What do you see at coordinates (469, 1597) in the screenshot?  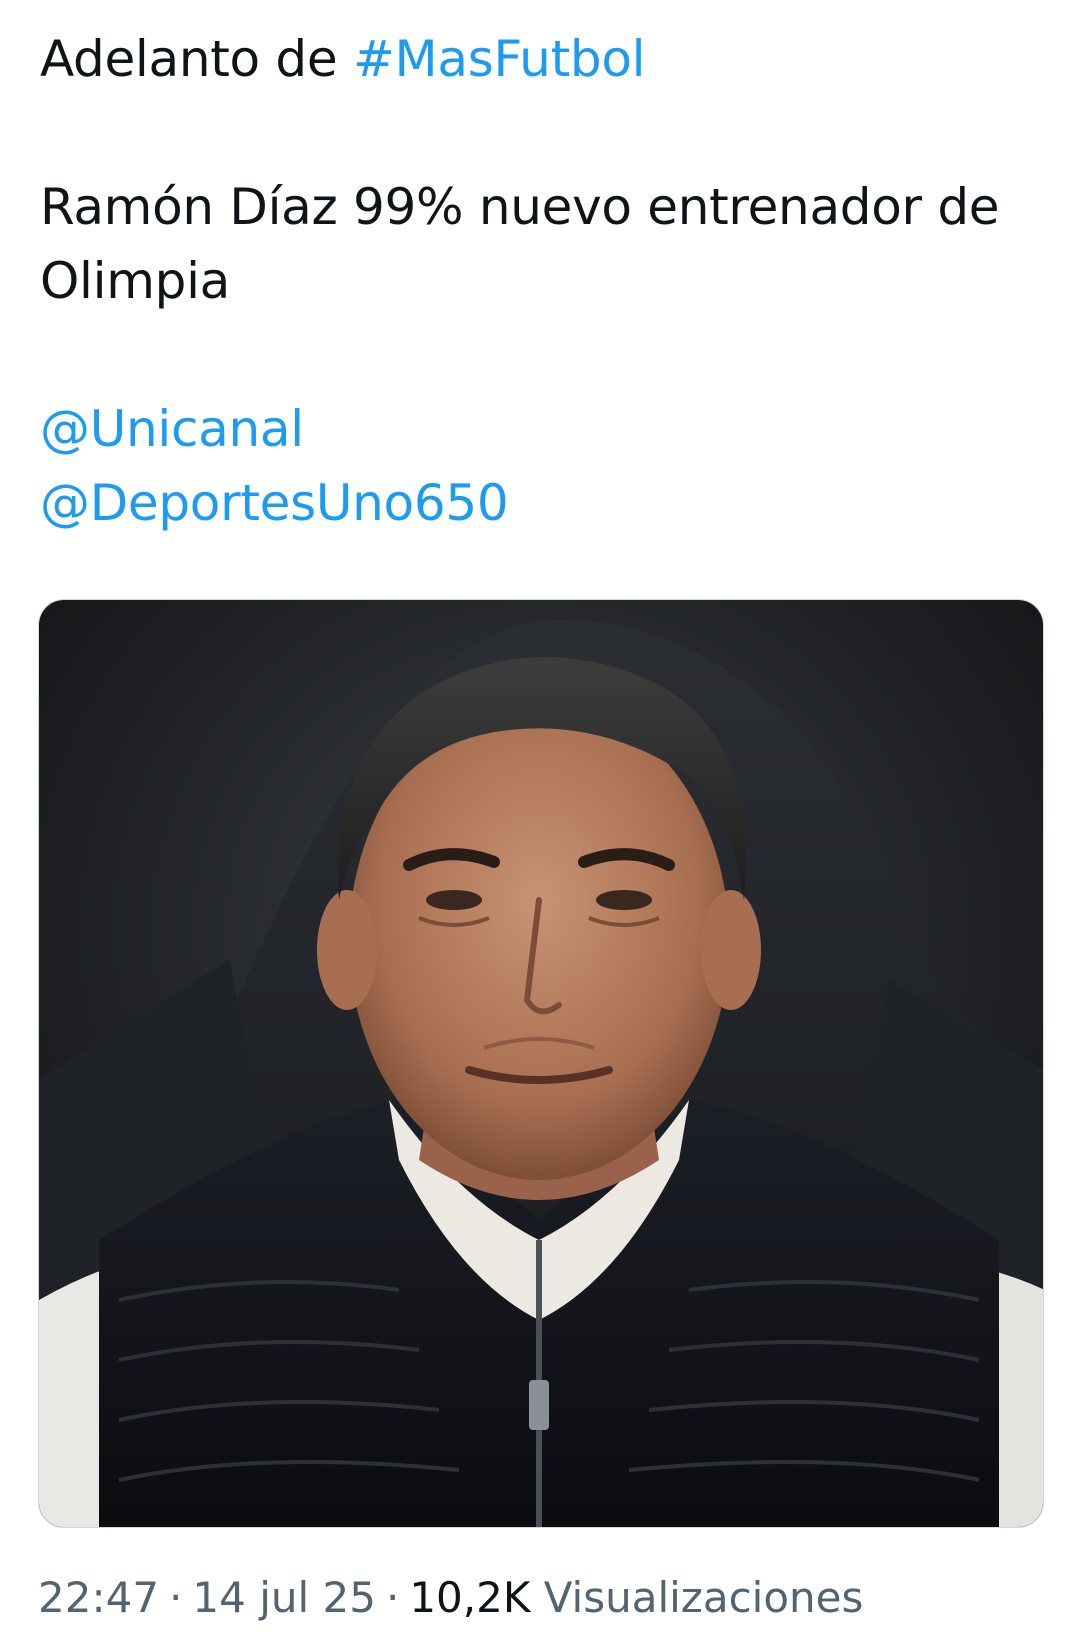 I see `views-count: 10,2K` at bounding box center [469, 1597].